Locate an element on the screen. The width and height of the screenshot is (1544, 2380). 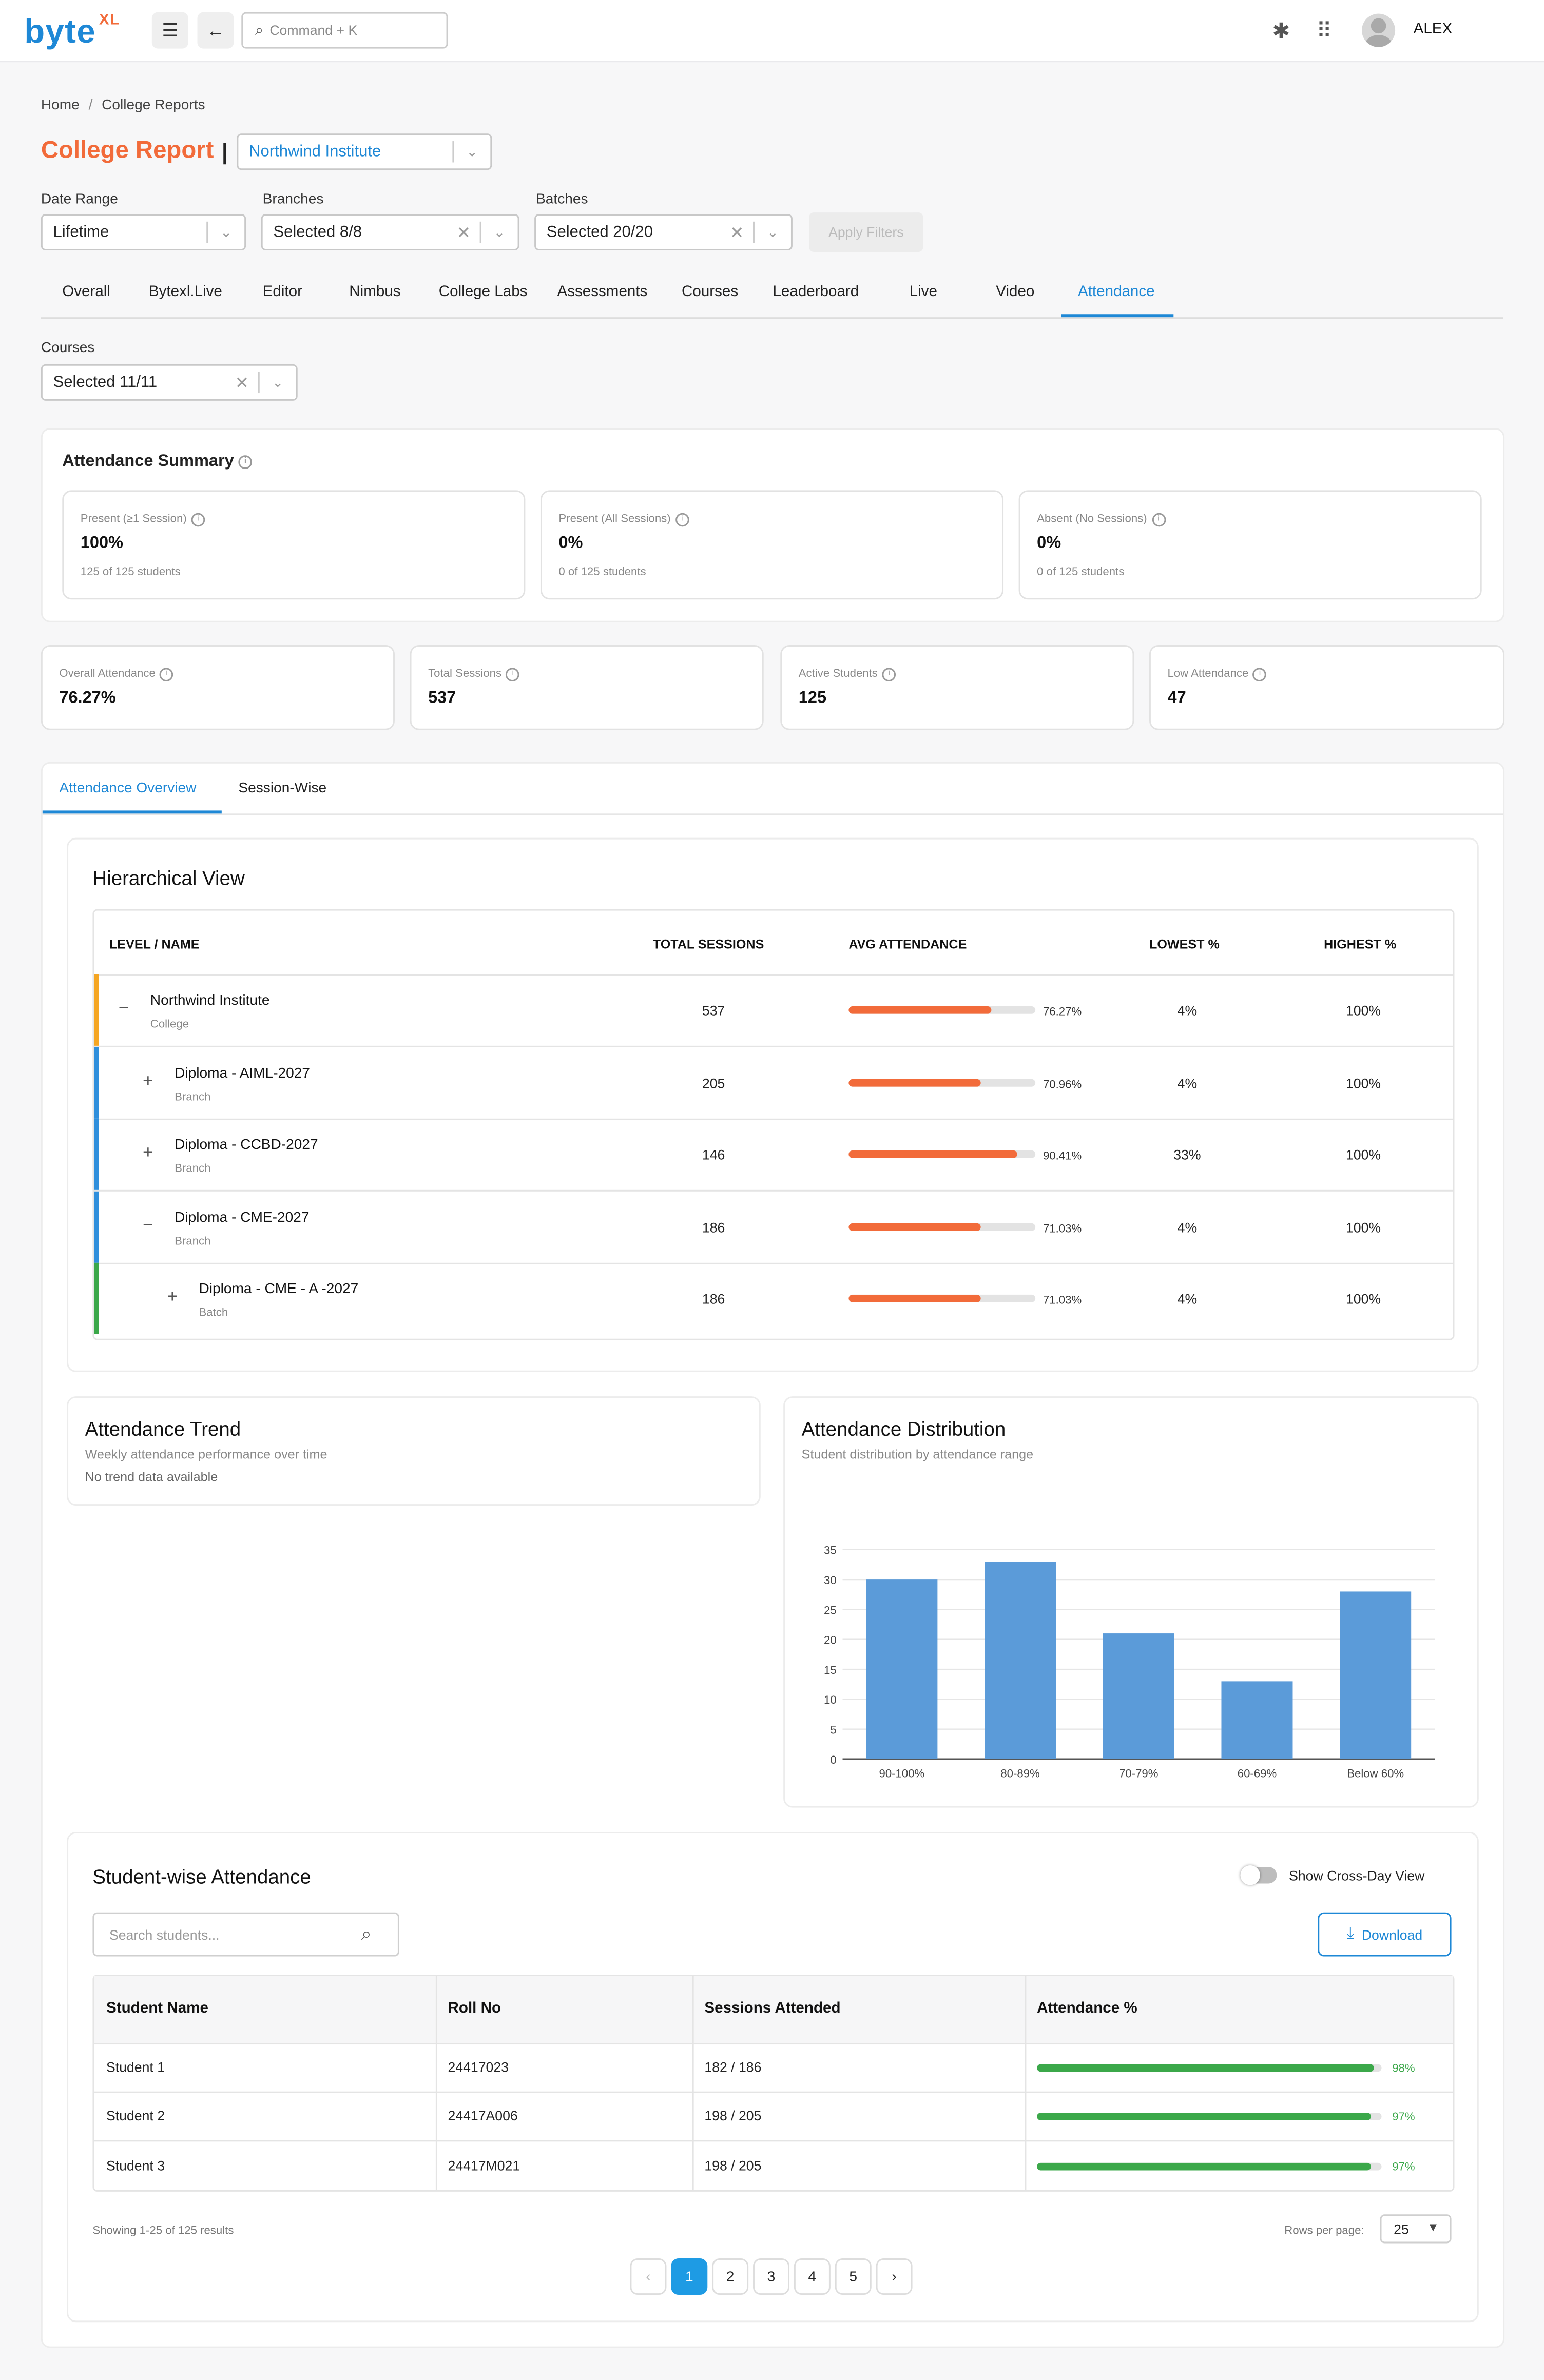
hierarchical-view-title: Hierarchical View is located at coordinates (168, 878).